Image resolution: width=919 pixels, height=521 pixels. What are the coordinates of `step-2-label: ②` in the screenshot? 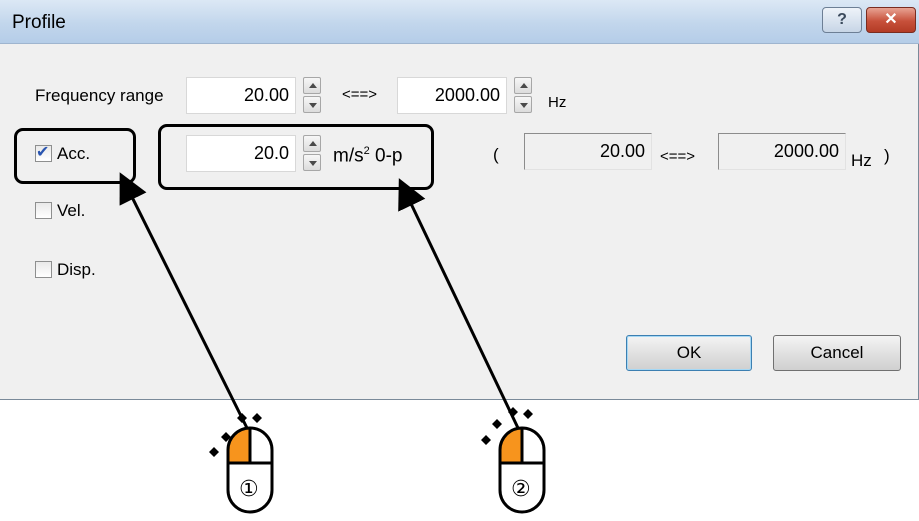 It's located at (521, 489).